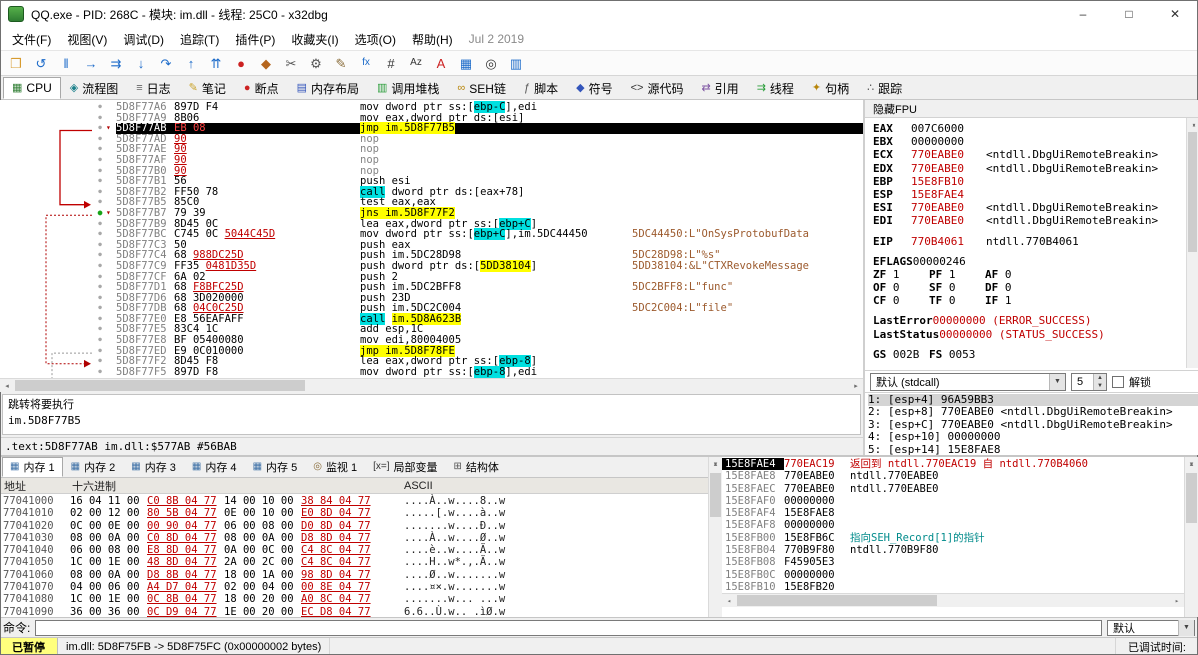  Describe the element at coordinates (957, 300) in the screenshot. I see `flag: TF 0` at that location.